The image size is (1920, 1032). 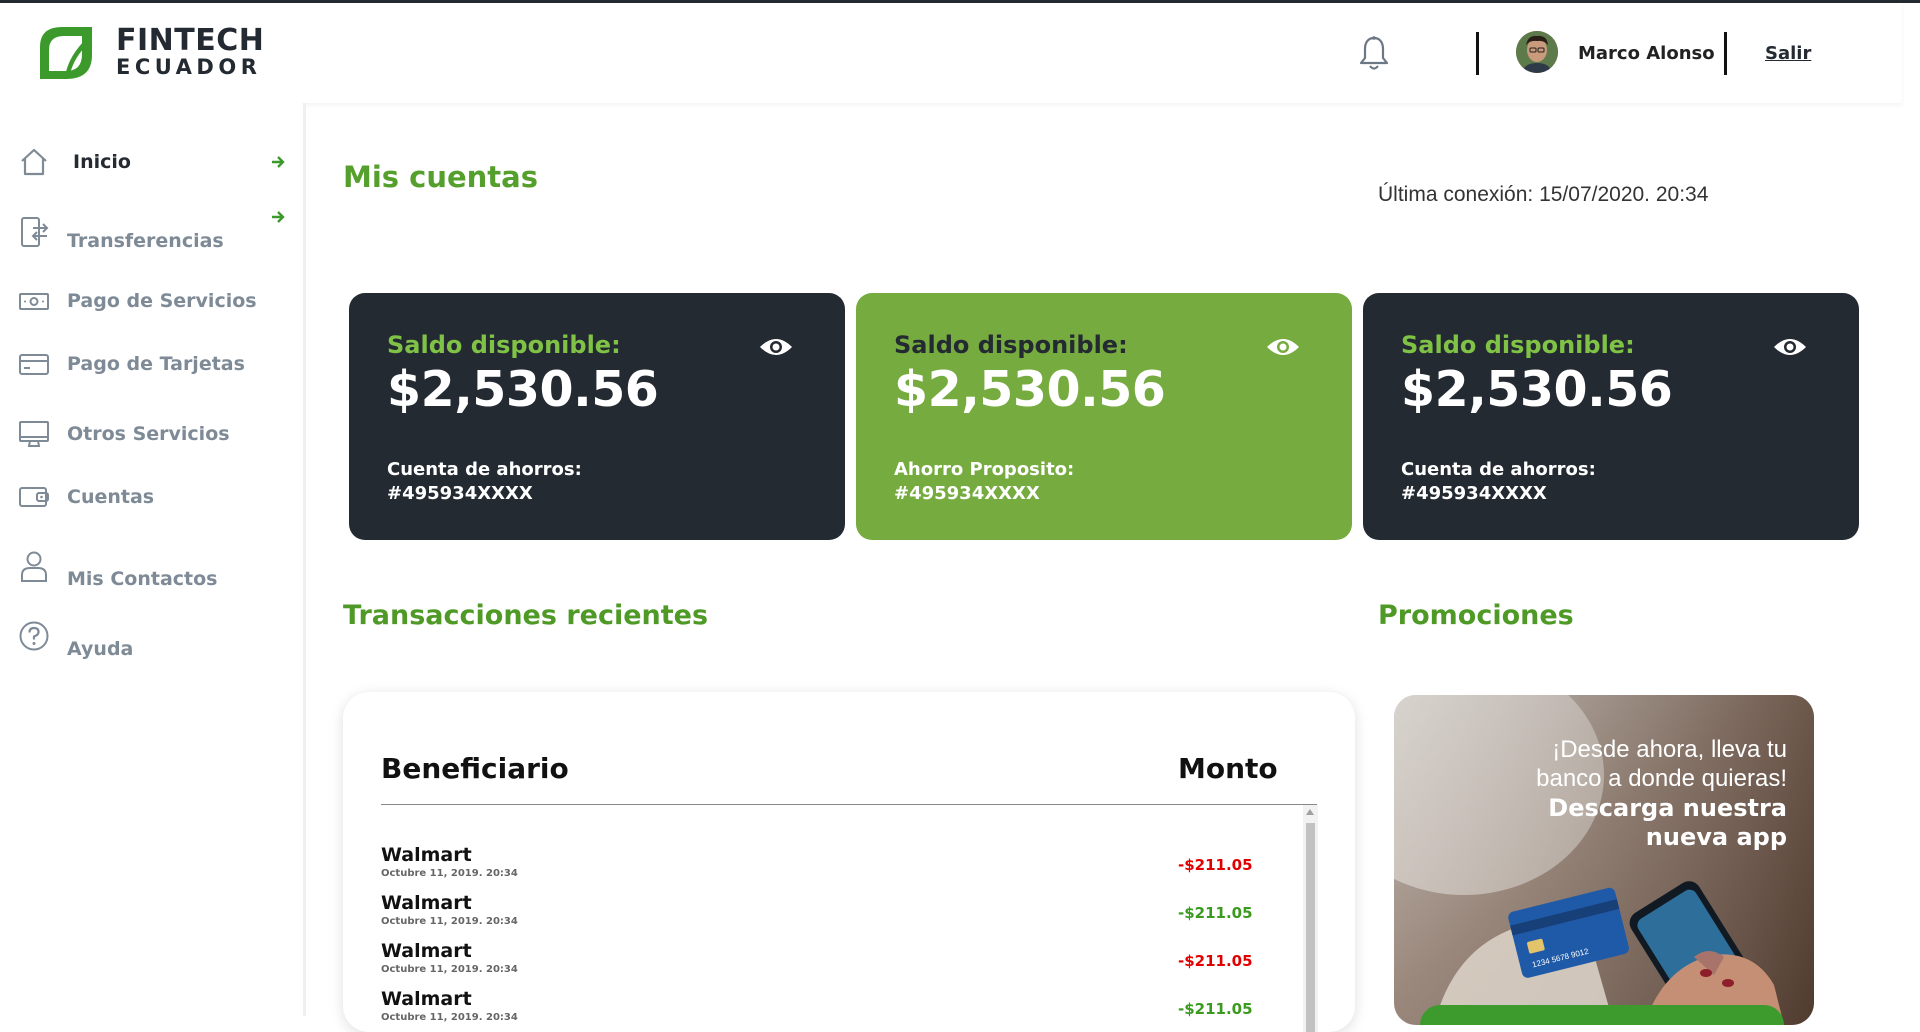 I want to click on transactions-scrollbar, so click(x=1310, y=918).